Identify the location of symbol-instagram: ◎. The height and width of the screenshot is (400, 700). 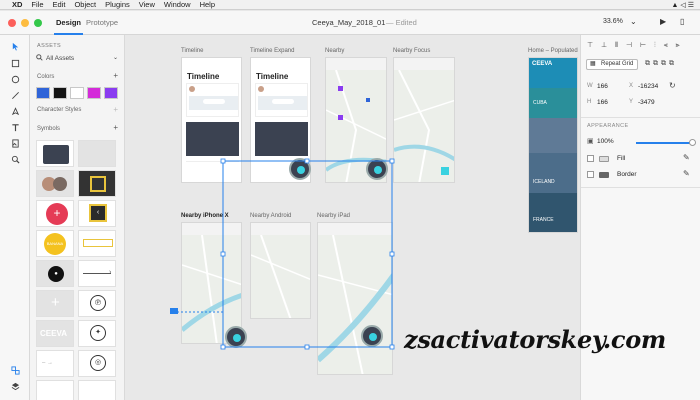
(97, 363).